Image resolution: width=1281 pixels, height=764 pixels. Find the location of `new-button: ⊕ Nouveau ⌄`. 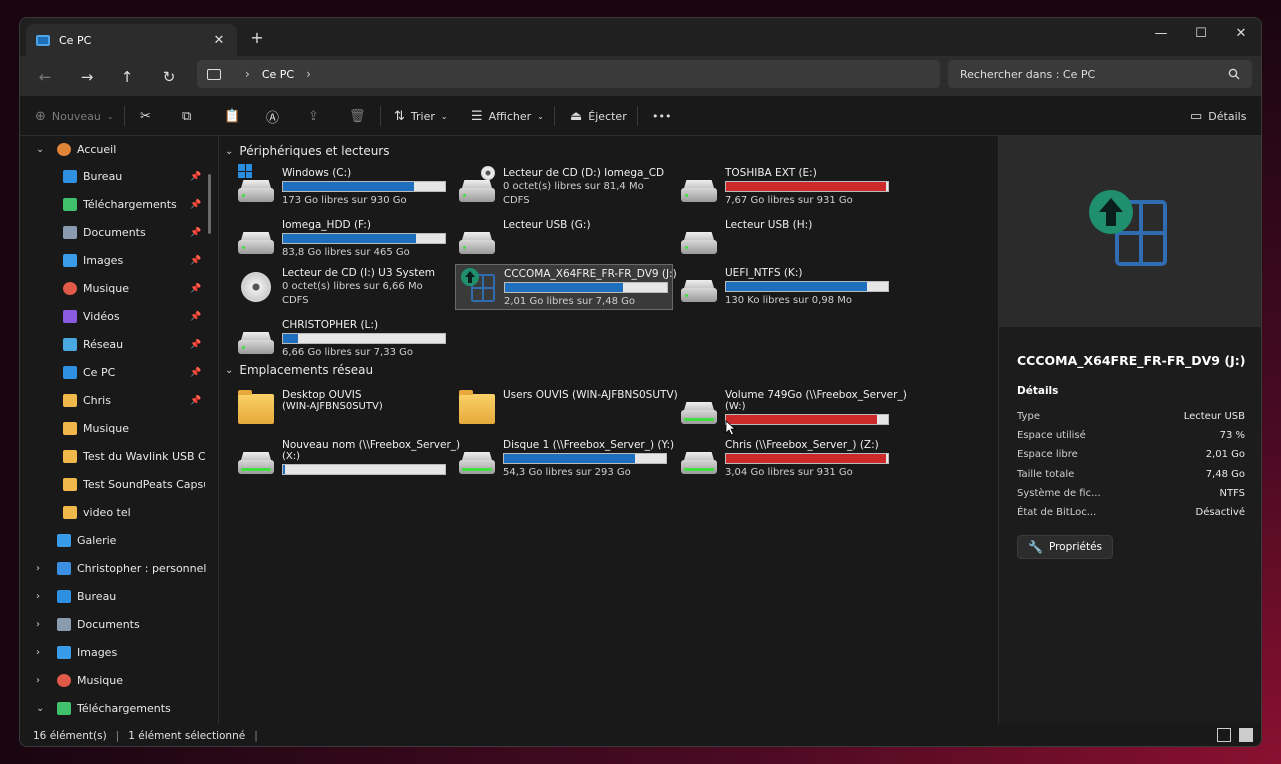

new-button: ⊕ Nouveau ⌄ is located at coordinates (74, 116).